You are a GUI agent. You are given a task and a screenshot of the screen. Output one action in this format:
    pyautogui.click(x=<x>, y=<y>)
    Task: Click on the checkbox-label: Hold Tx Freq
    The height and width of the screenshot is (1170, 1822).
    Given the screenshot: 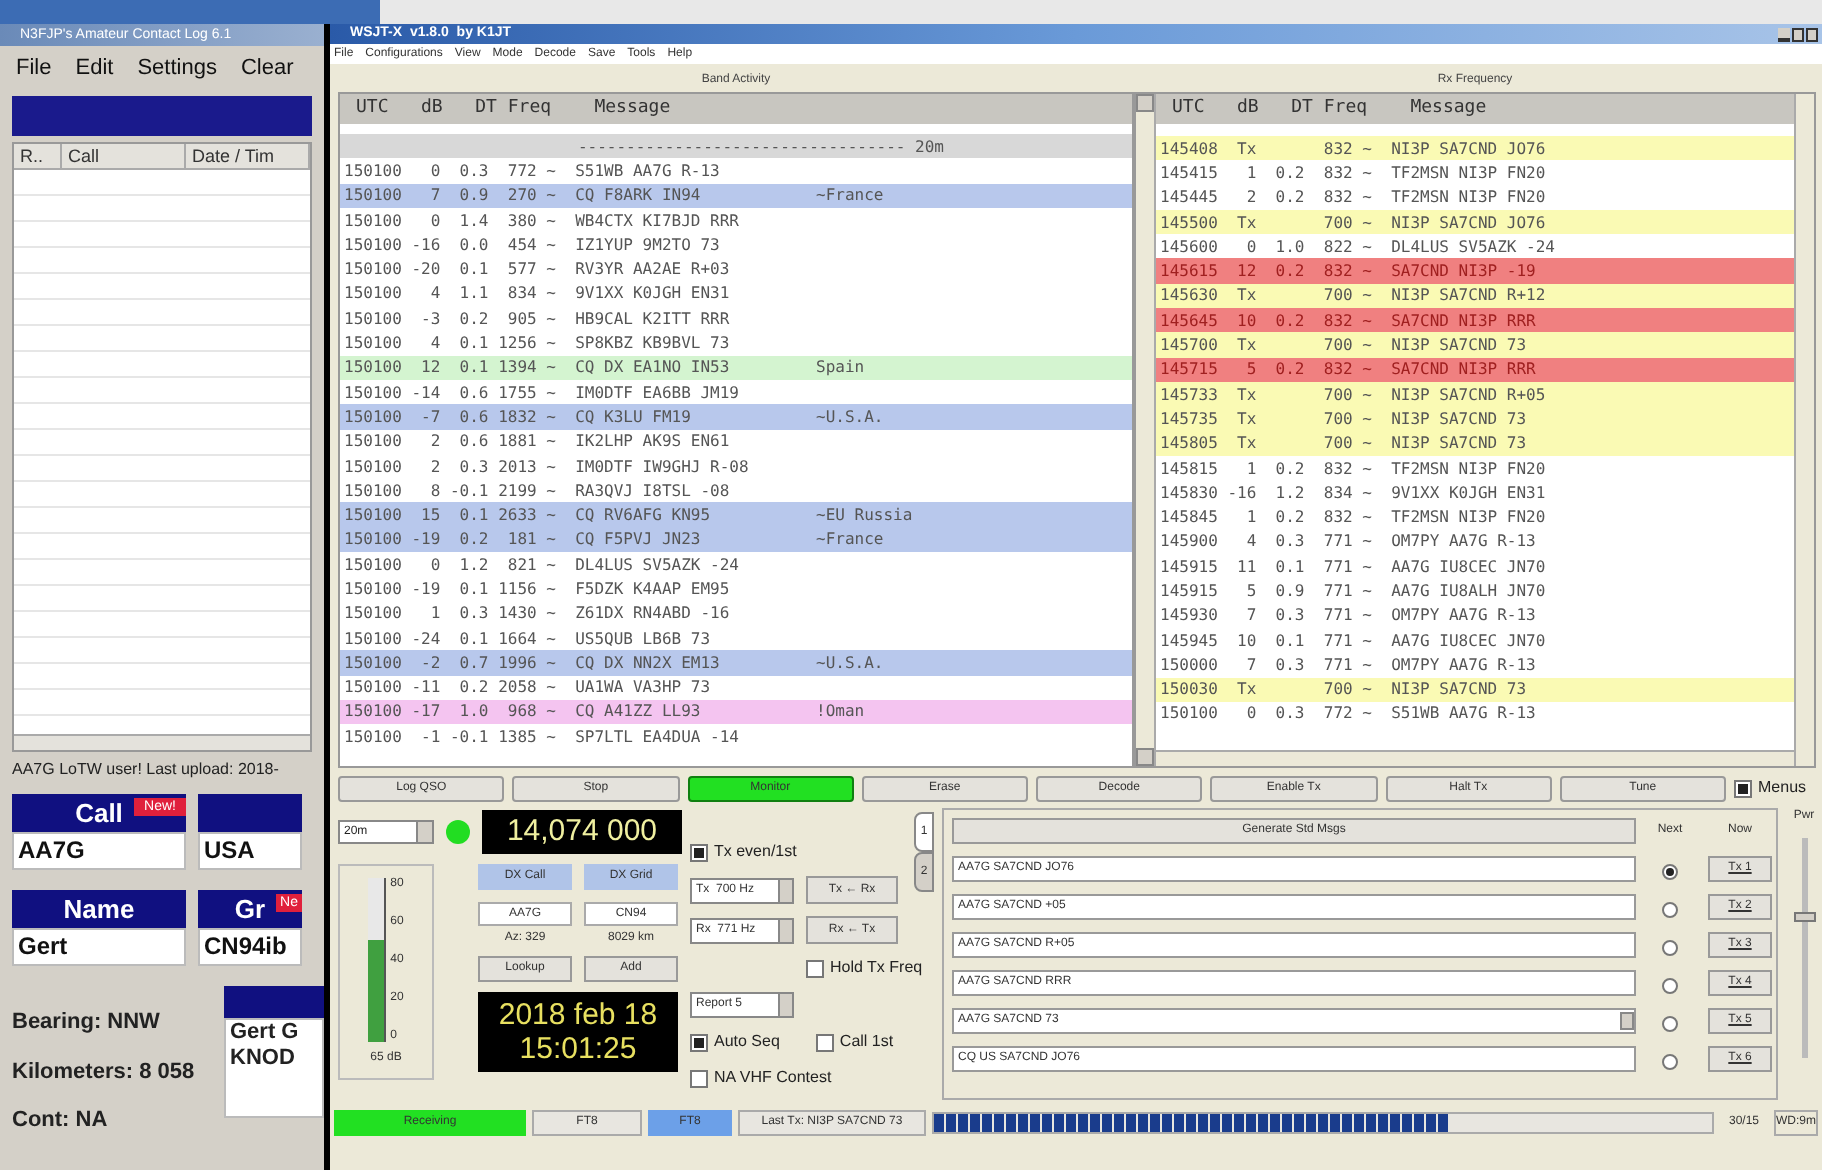 What is the action you would take?
    pyautogui.click(x=876, y=968)
    